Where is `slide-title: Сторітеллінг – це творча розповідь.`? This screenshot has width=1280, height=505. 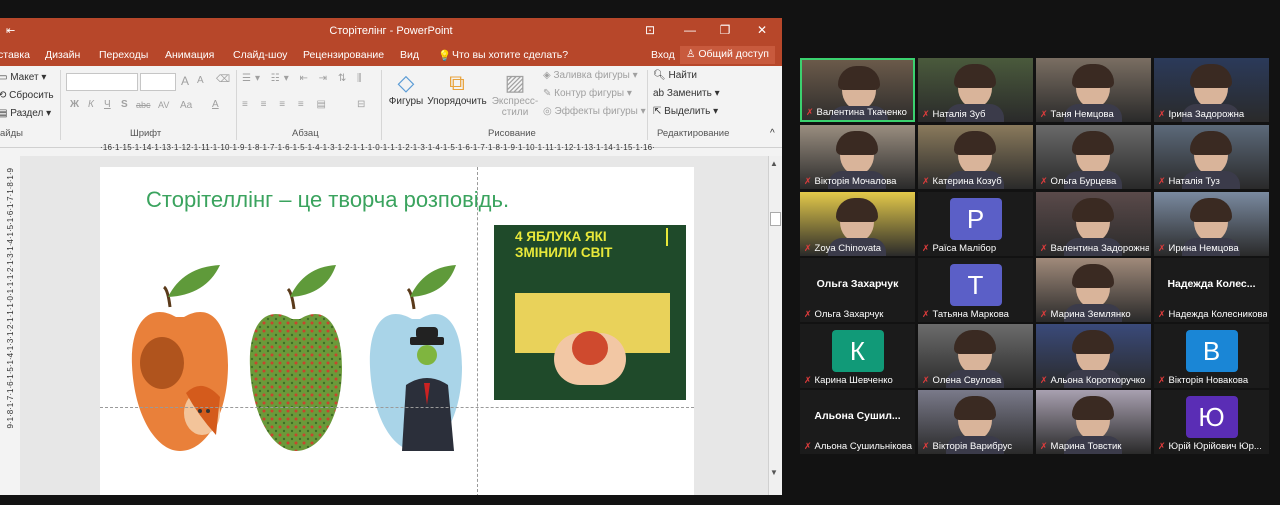 slide-title: Сторітеллінг – це творча розповідь. is located at coordinates (327, 200).